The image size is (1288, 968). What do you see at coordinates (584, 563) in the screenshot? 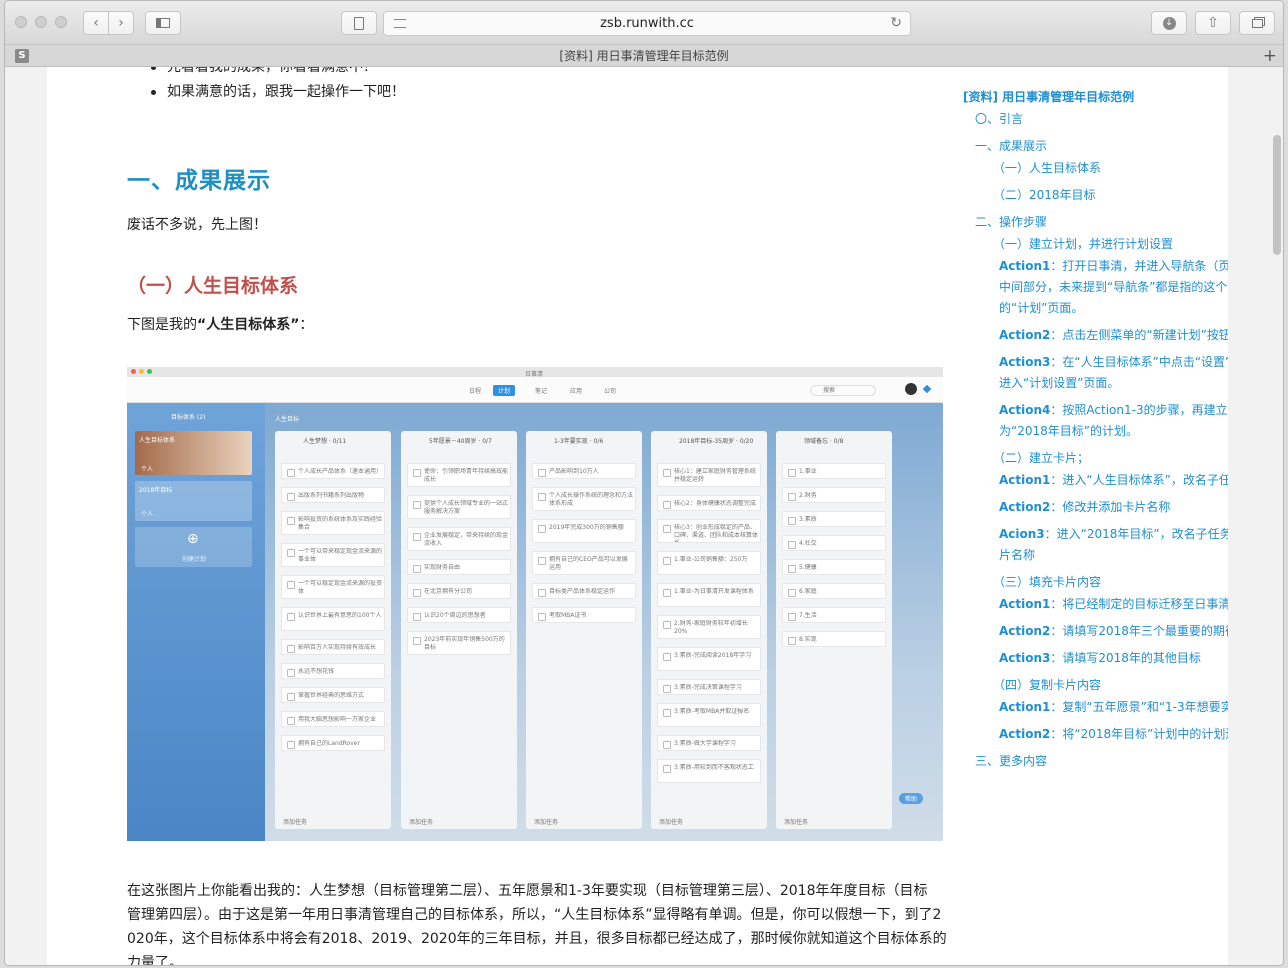
I see `board-card: 拥有自己的CEO产品可以发展运用` at bounding box center [584, 563].